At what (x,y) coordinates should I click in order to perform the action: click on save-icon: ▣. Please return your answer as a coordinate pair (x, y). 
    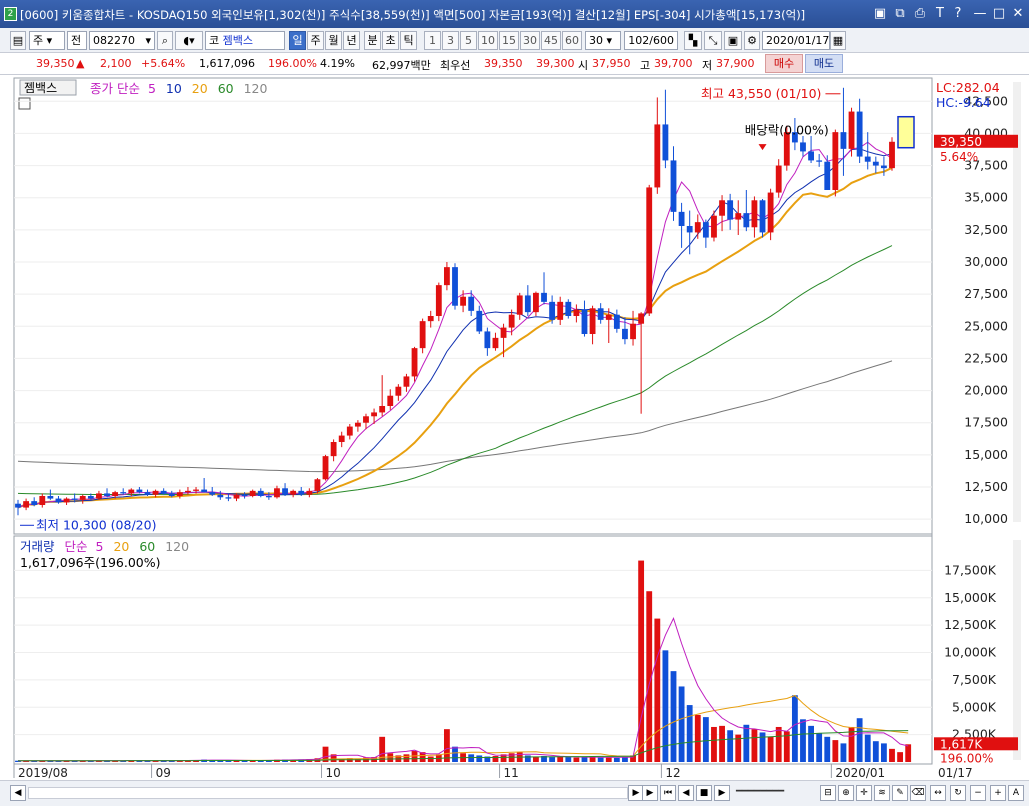
    Looking at the image, I should click on (733, 40).